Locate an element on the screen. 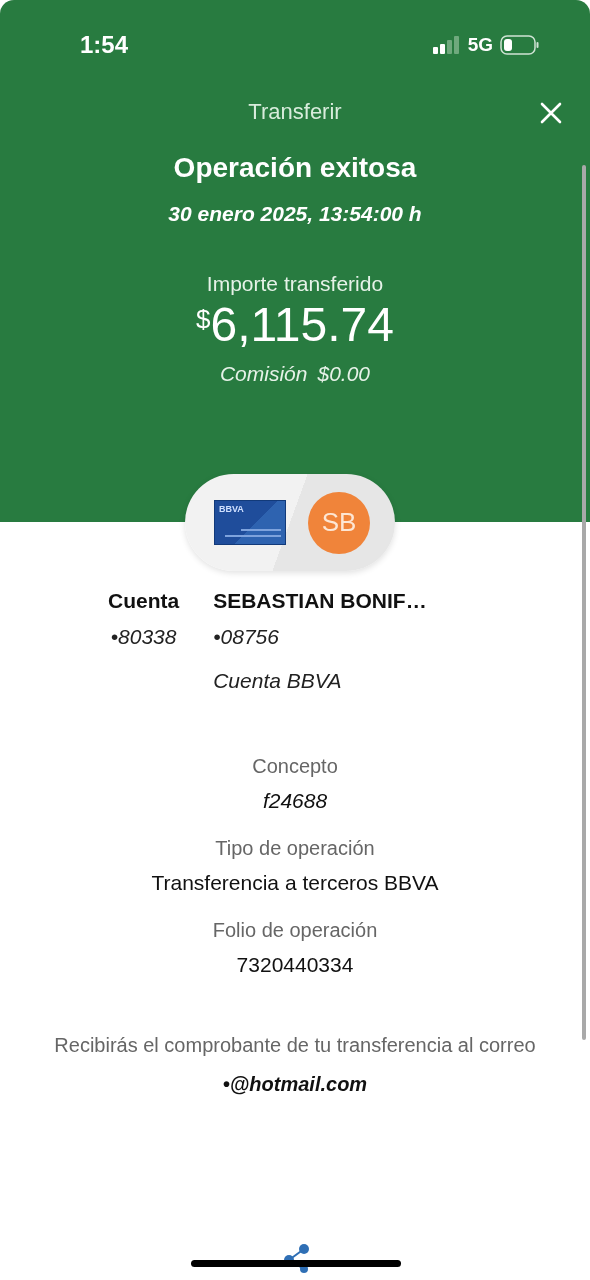  network-label: 5G is located at coordinates (480, 45).